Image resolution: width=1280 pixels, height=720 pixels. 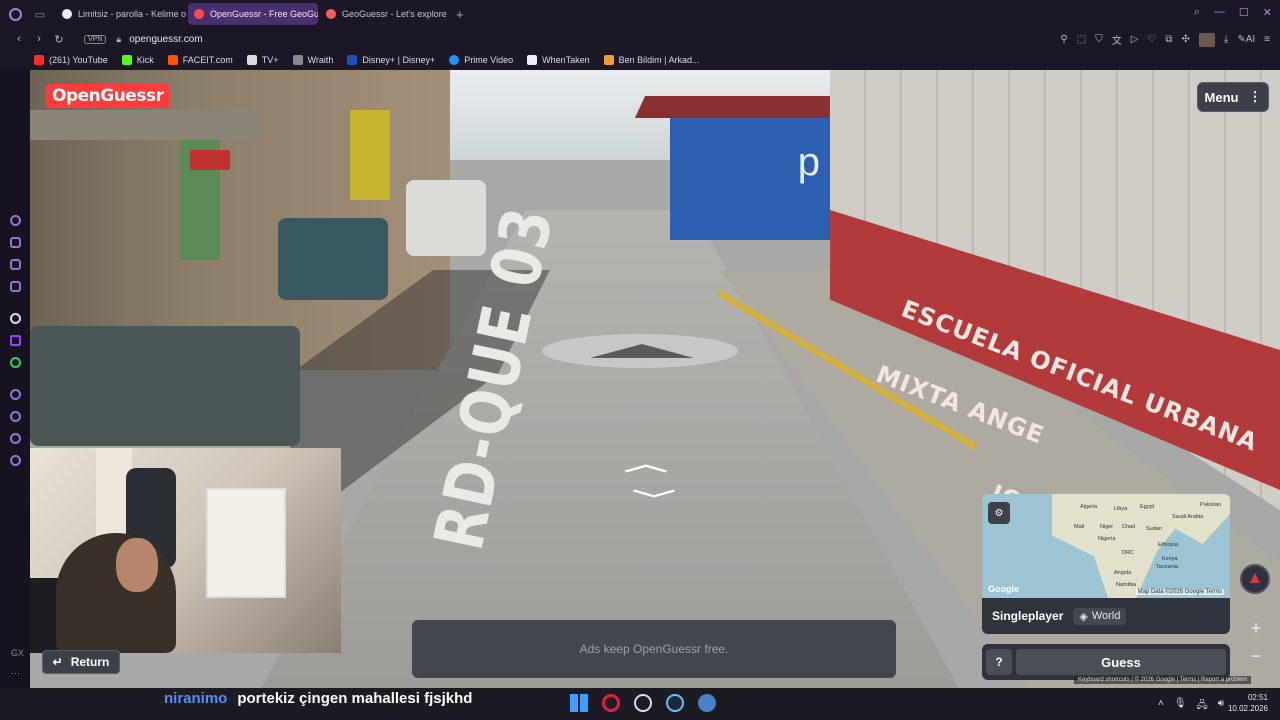 I want to click on play-icon: ▷, so click(x=1135, y=39).